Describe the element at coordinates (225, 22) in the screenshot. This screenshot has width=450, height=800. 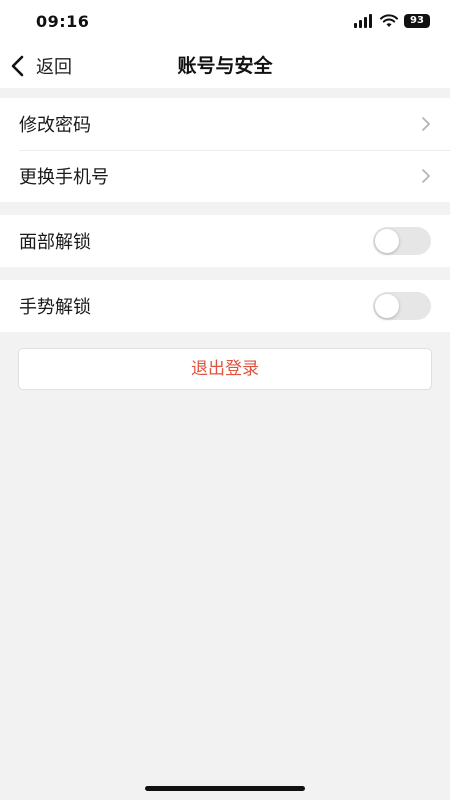
I see `status-bar: 09:16 93` at that location.